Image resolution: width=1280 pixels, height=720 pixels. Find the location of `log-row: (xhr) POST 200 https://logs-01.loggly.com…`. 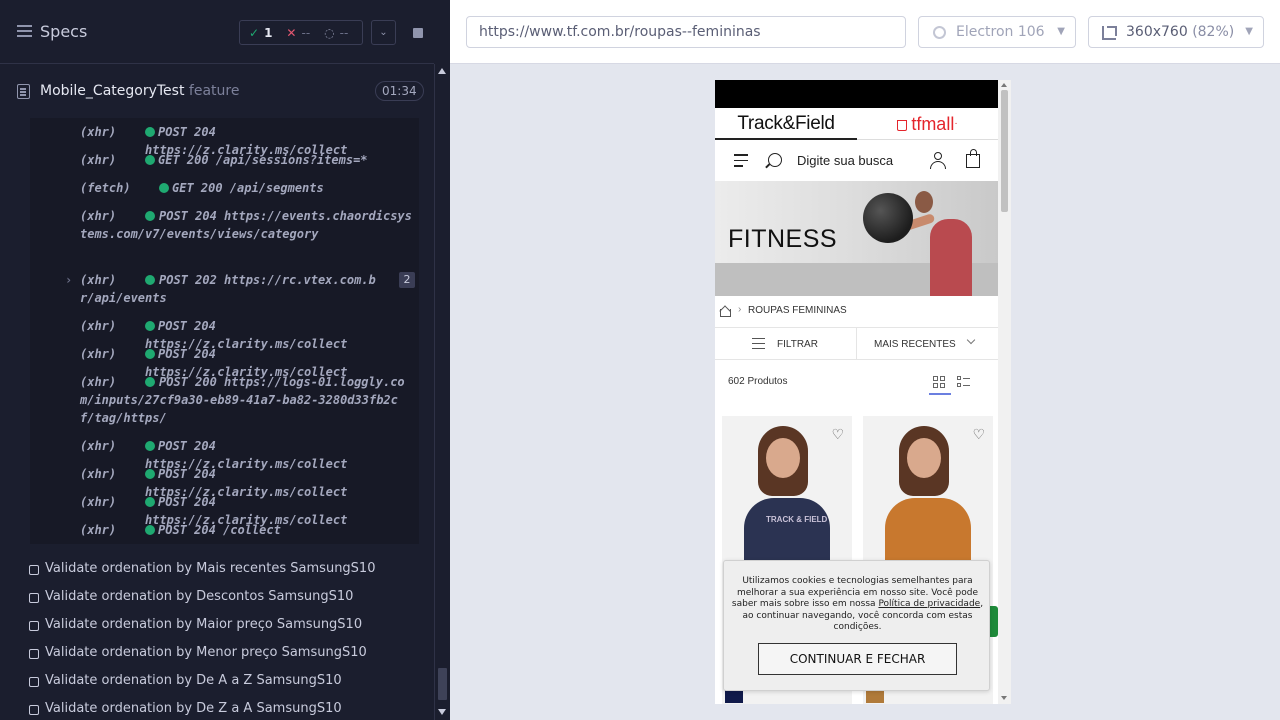

log-row: (xhr) POST 200 https://logs-01.loggly.com… is located at coordinates (224, 400).